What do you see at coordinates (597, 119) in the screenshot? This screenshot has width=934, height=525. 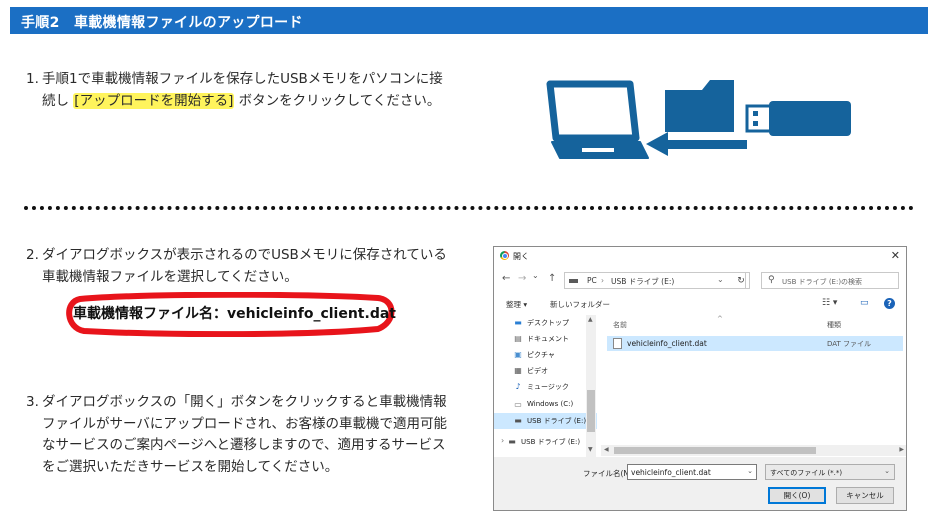 I see `laptop-icon` at bounding box center [597, 119].